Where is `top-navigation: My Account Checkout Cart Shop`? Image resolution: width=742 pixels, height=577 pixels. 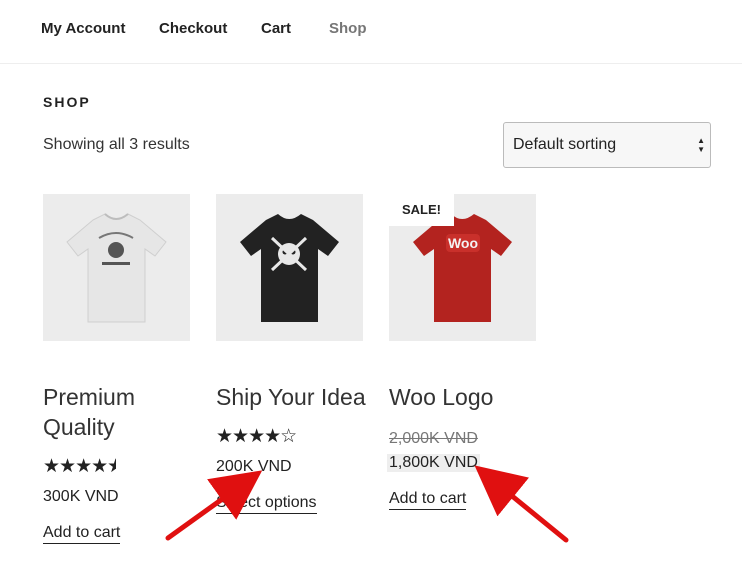 top-navigation: My Account Checkout Cart Shop is located at coordinates (371, 32).